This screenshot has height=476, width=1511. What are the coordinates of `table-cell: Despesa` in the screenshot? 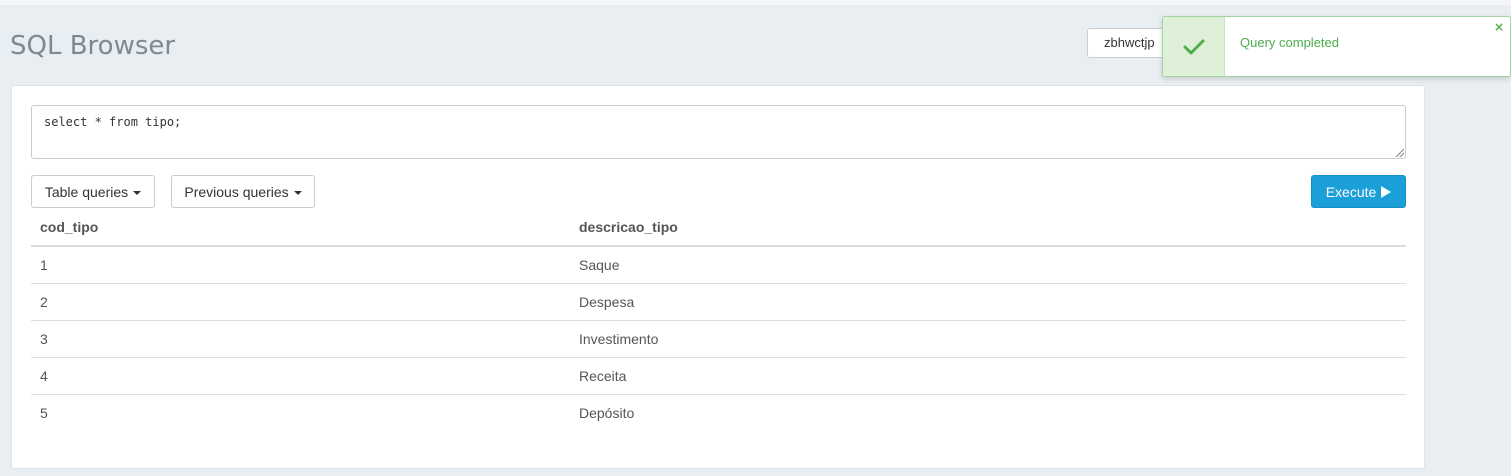 It's located at (988, 302).